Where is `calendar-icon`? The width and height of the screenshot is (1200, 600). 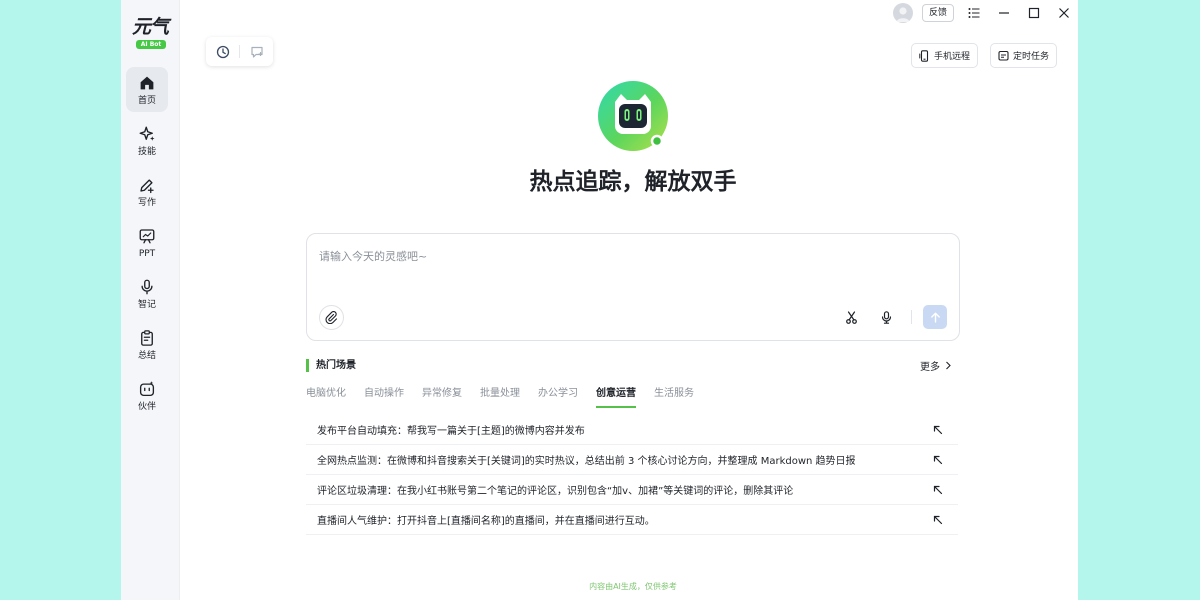 calendar-icon is located at coordinates (1003, 55).